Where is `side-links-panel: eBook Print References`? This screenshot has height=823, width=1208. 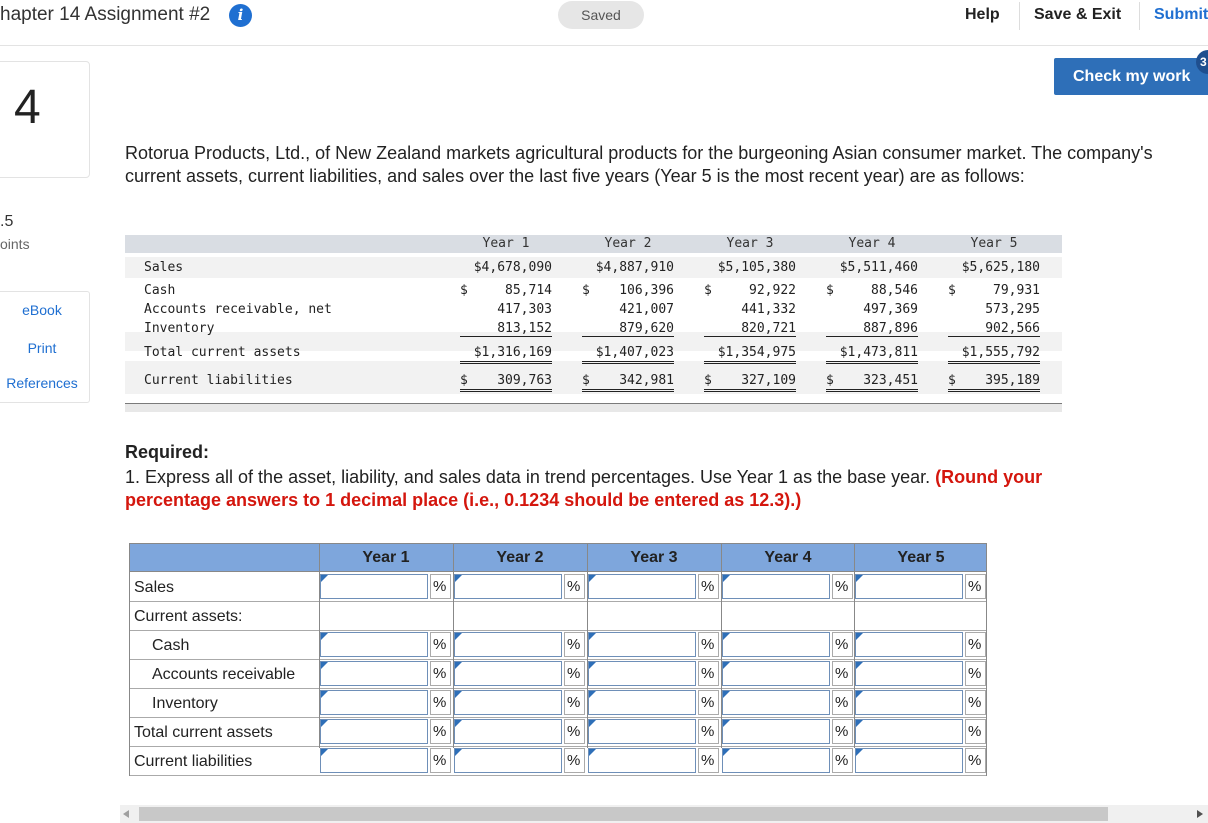
side-links-panel: eBook Print References is located at coordinates (45, 347).